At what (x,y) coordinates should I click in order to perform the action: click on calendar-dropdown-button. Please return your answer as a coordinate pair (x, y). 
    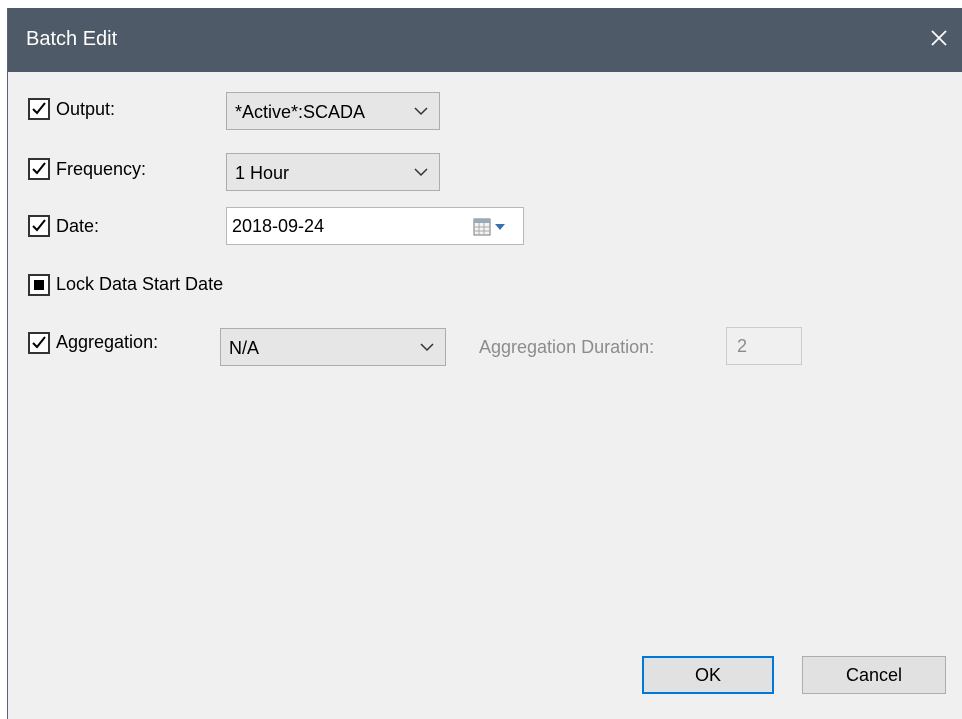
    Looking at the image, I should click on (492, 227).